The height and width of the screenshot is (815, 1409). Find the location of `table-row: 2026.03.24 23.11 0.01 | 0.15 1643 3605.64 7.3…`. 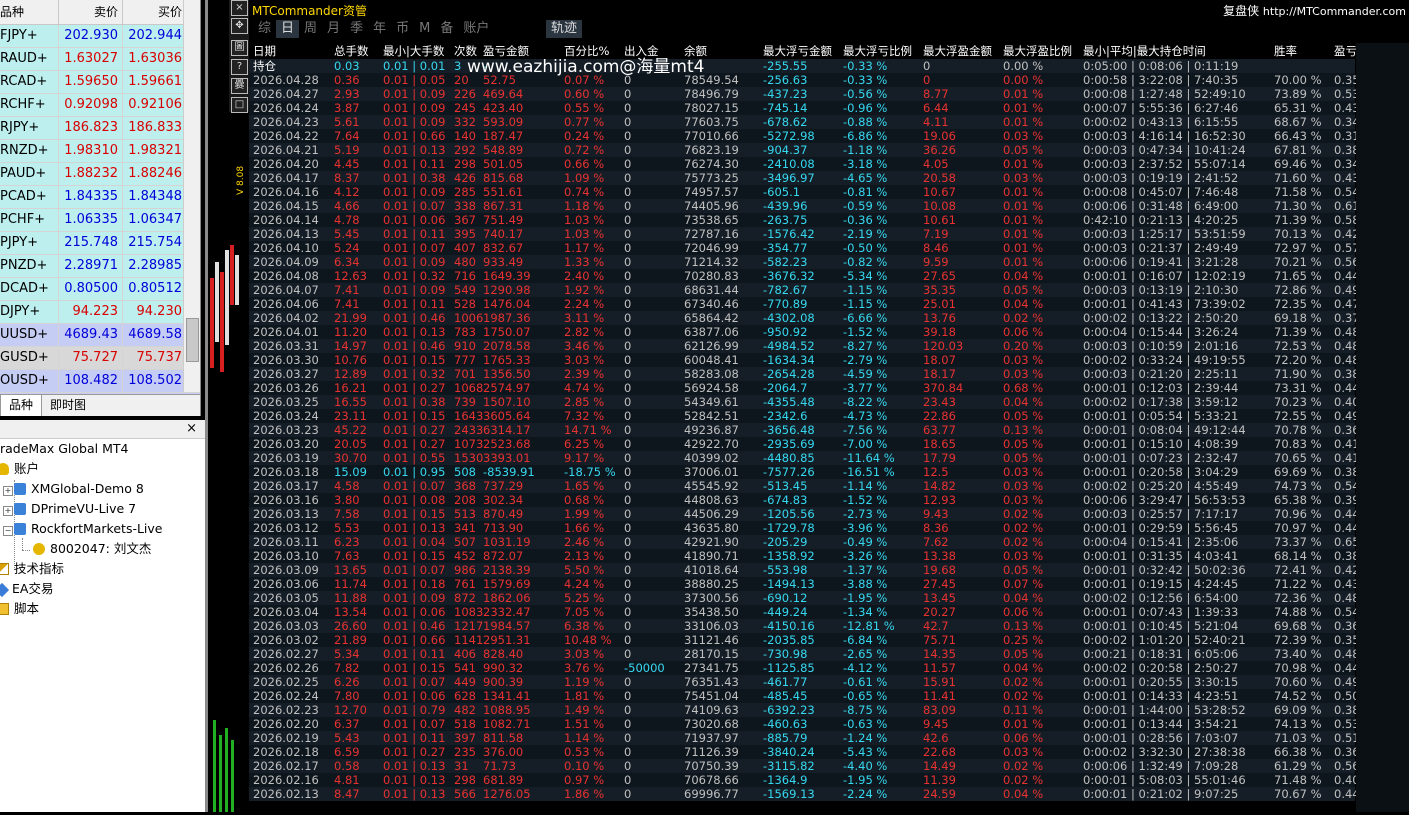

table-row: 2026.03.24 23.11 0.01 | 0.15 1643 3605.64 7.3… is located at coordinates (804, 416).